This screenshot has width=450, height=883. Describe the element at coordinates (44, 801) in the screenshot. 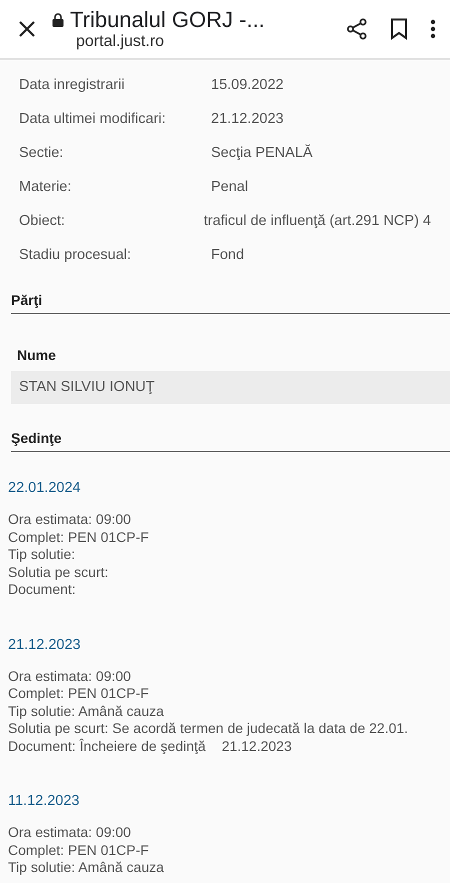

I see `session-date: 11.12.2023` at that location.